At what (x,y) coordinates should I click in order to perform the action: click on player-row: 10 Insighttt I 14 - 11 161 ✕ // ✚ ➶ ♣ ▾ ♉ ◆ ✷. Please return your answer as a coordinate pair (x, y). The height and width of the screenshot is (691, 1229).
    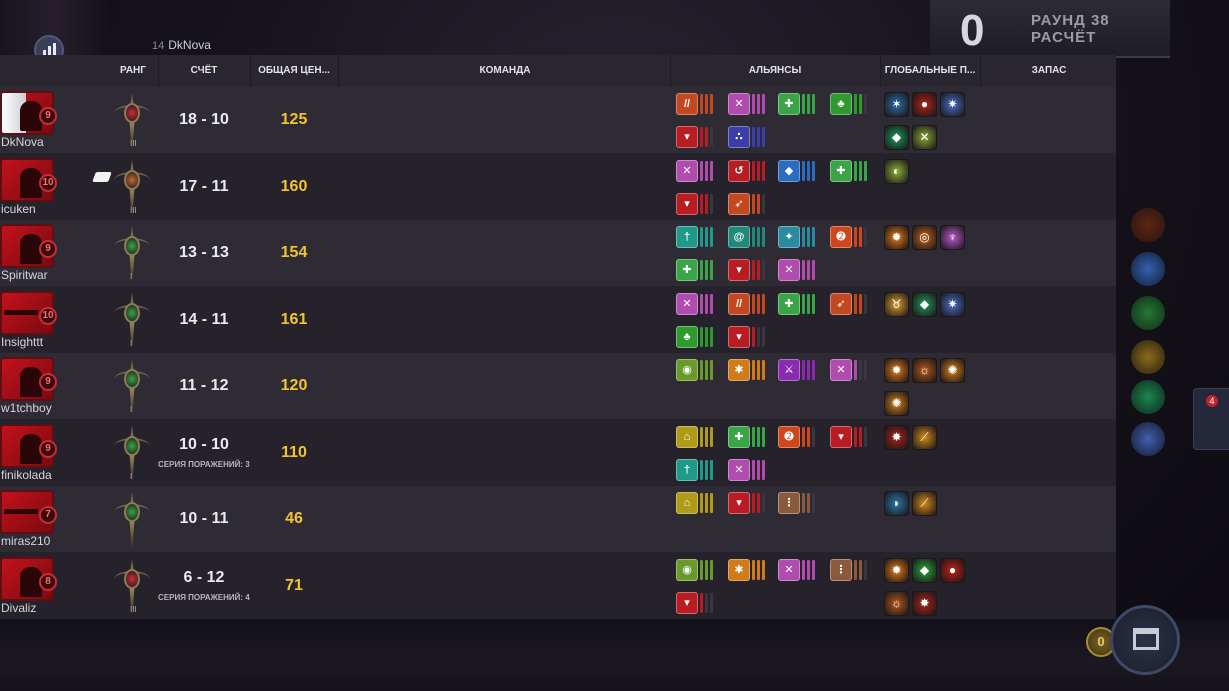
    Looking at the image, I should click on (558, 319).